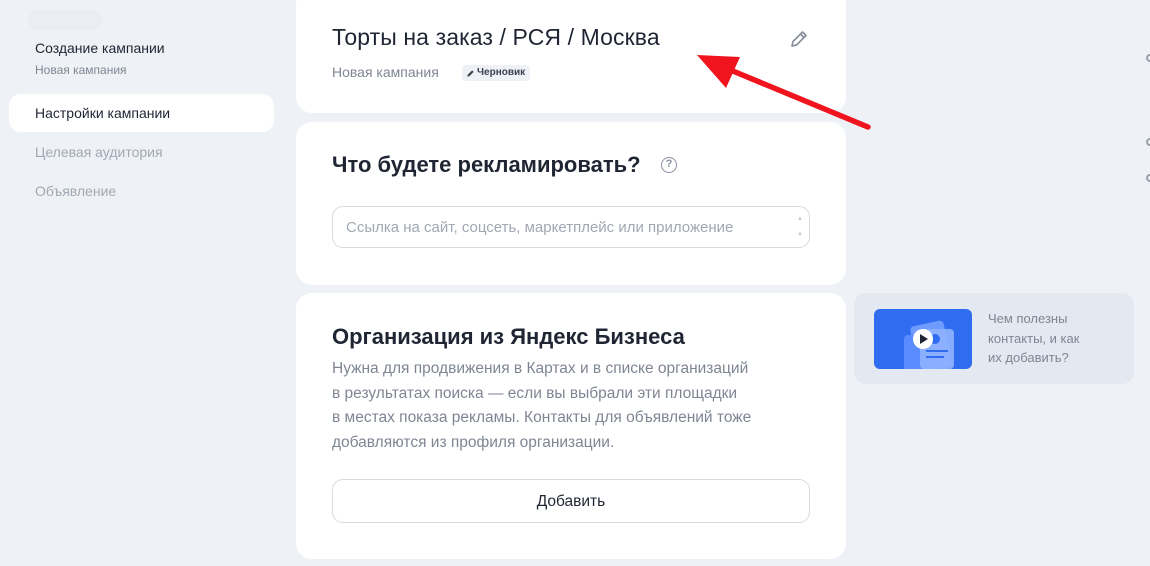  What do you see at coordinates (141, 191) in the screenshot?
I see `sidebar-item-ad: Объявление` at bounding box center [141, 191].